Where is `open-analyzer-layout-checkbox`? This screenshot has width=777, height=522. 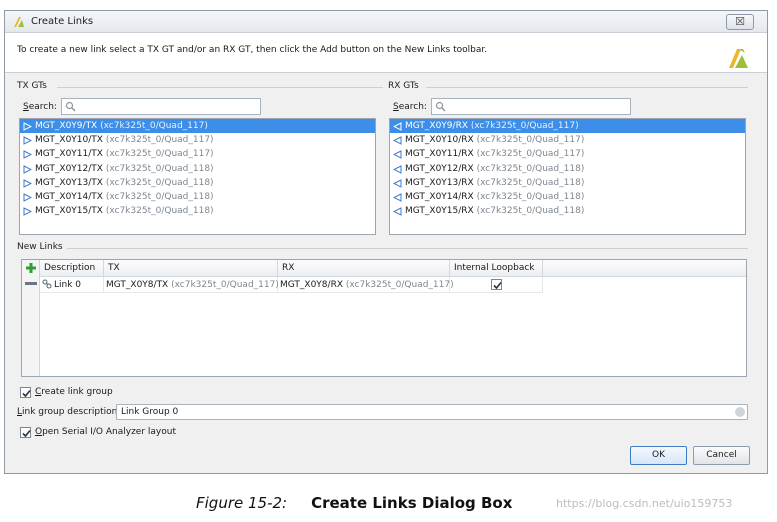
open-analyzer-layout-checkbox is located at coordinates (25, 432).